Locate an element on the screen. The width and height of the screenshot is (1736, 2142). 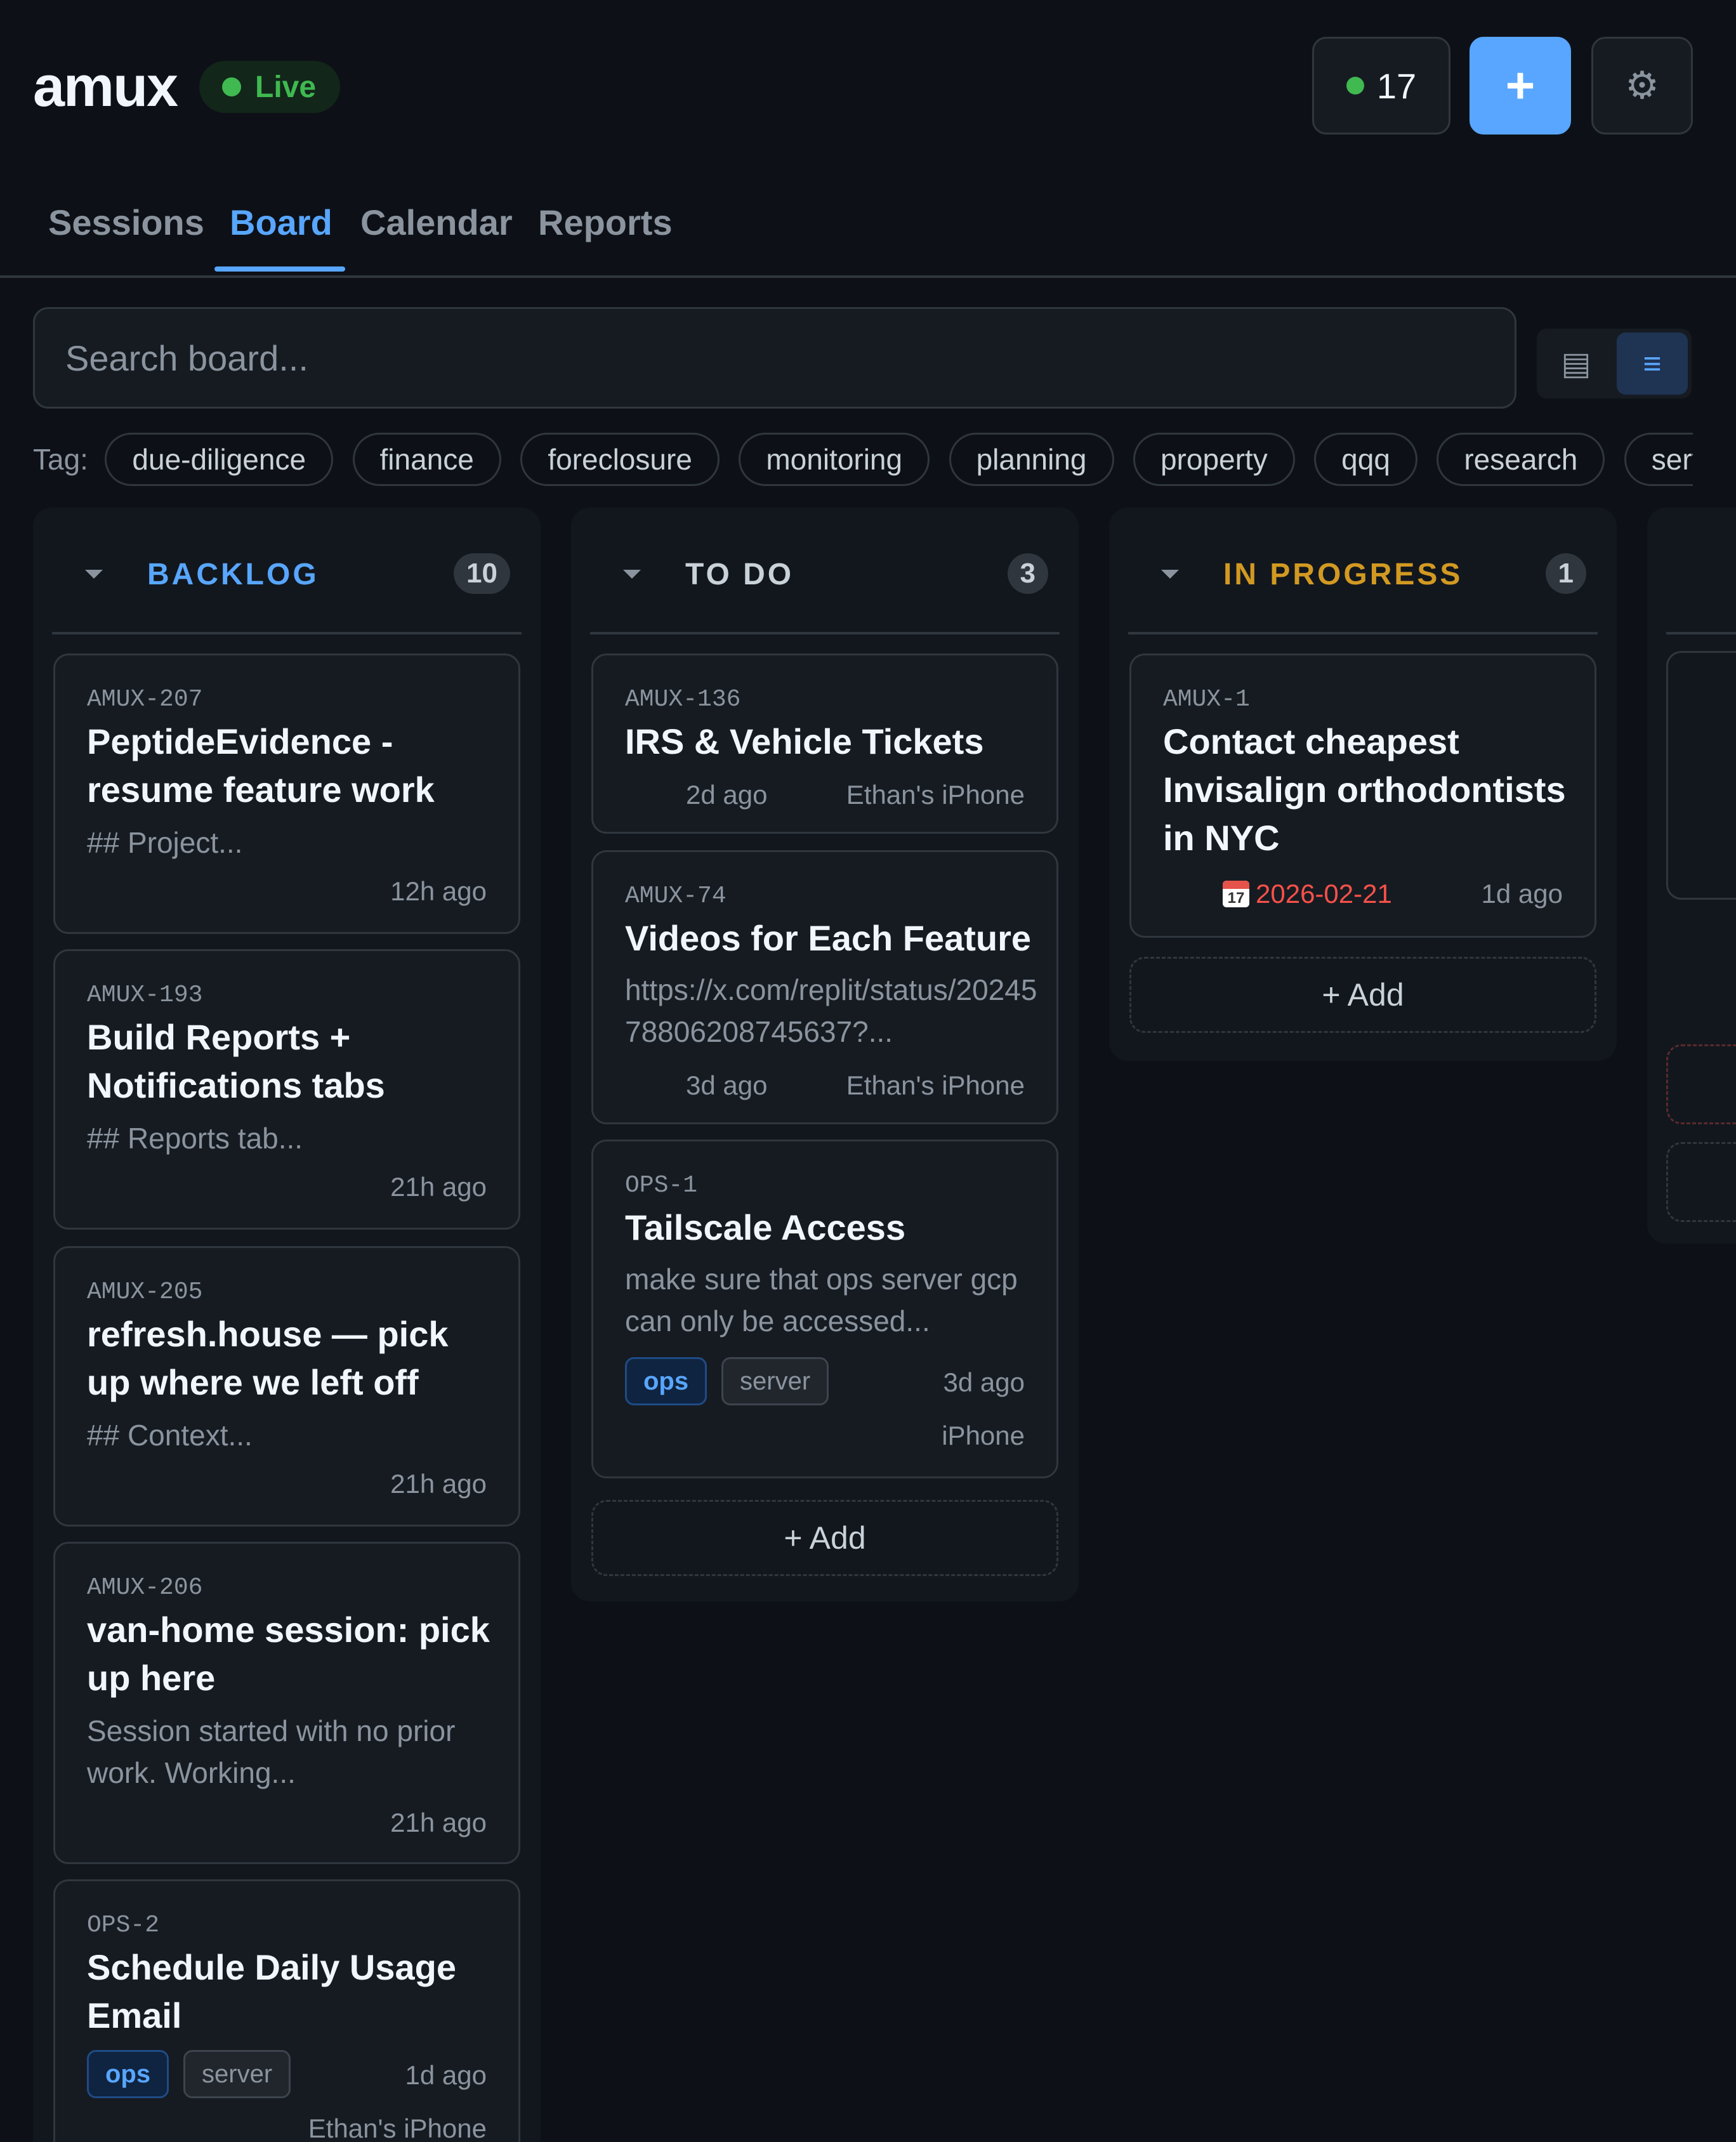
card-id: AMUX-207 is located at coordinates (145, 699).